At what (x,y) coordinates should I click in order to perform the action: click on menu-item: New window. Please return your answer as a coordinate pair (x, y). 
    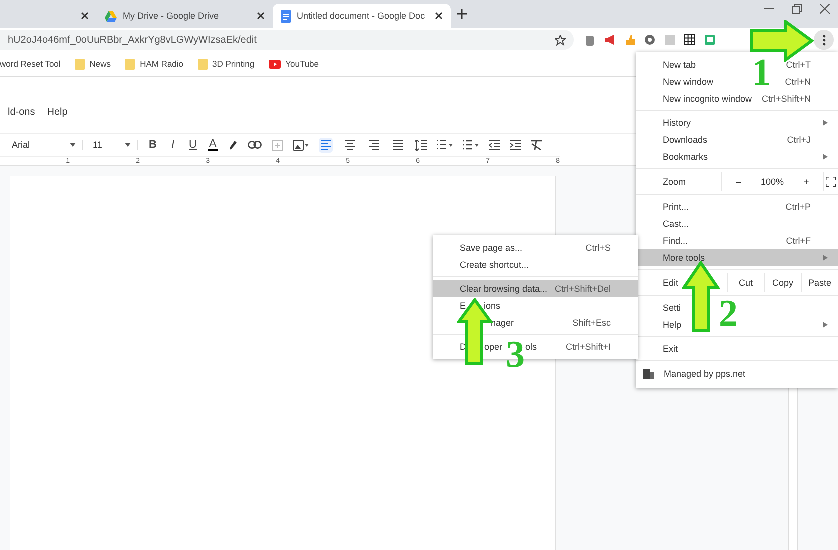
    Looking at the image, I should click on (688, 81).